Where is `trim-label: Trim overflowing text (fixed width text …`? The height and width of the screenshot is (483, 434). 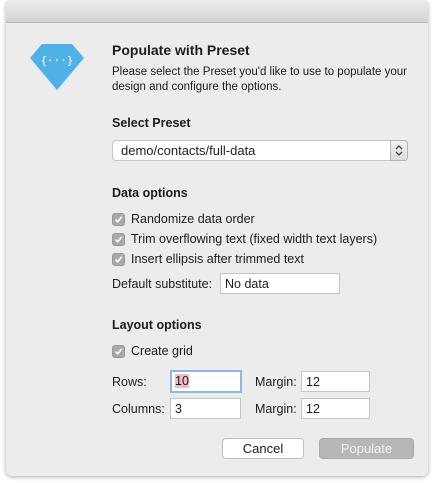
trim-label: Trim overflowing text (fixed width text … is located at coordinates (254, 239).